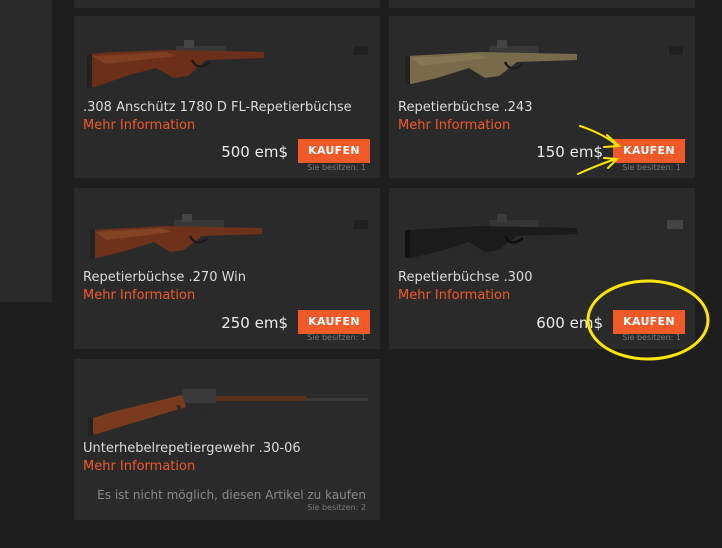 The height and width of the screenshot is (548, 722). I want to click on product-name: Repetierbüchse .270 Win, so click(165, 277).